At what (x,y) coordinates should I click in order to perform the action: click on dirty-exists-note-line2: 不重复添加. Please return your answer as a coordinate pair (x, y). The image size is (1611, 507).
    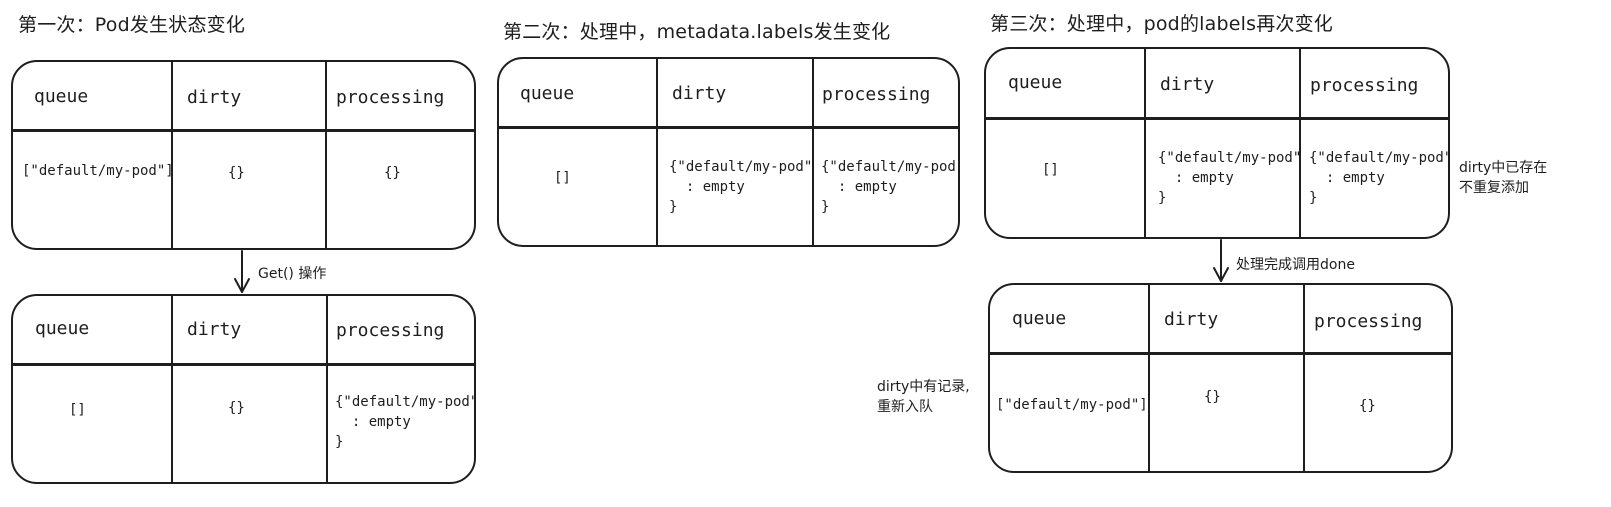
    Looking at the image, I should click on (1494, 188).